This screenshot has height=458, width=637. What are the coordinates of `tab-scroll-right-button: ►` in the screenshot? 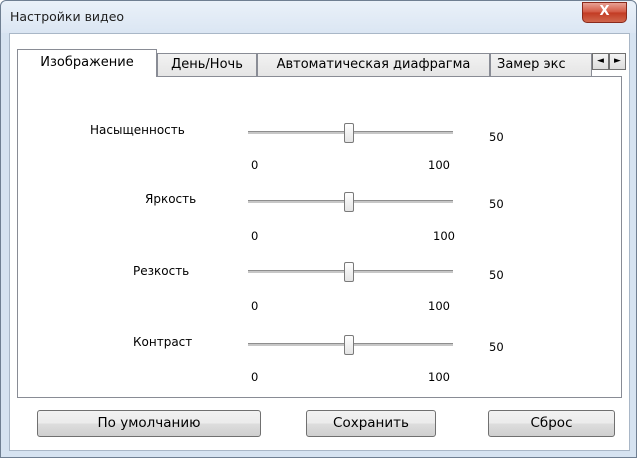 It's located at (617, 61).